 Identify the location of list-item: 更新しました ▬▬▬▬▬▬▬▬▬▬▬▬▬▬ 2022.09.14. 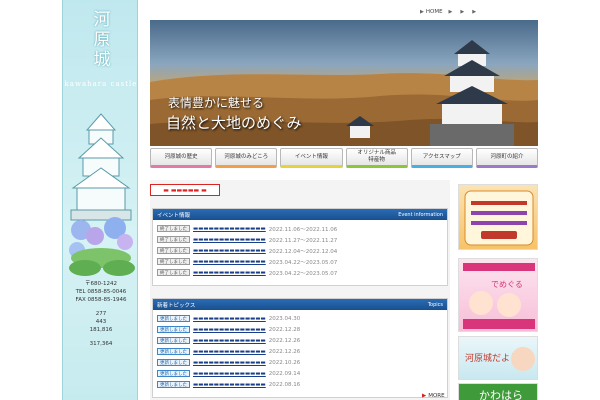
(300, 373).